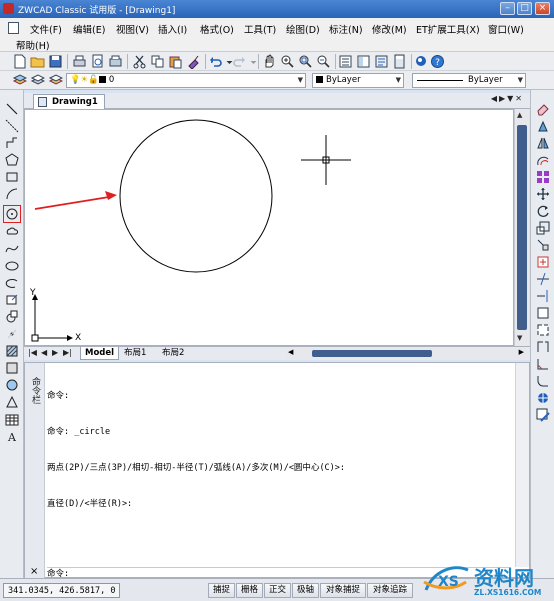  What do you see at coordinates (12, 437) in the screenshot?
I see `multiline-text-icon: A` at bounding box center [12, 437].